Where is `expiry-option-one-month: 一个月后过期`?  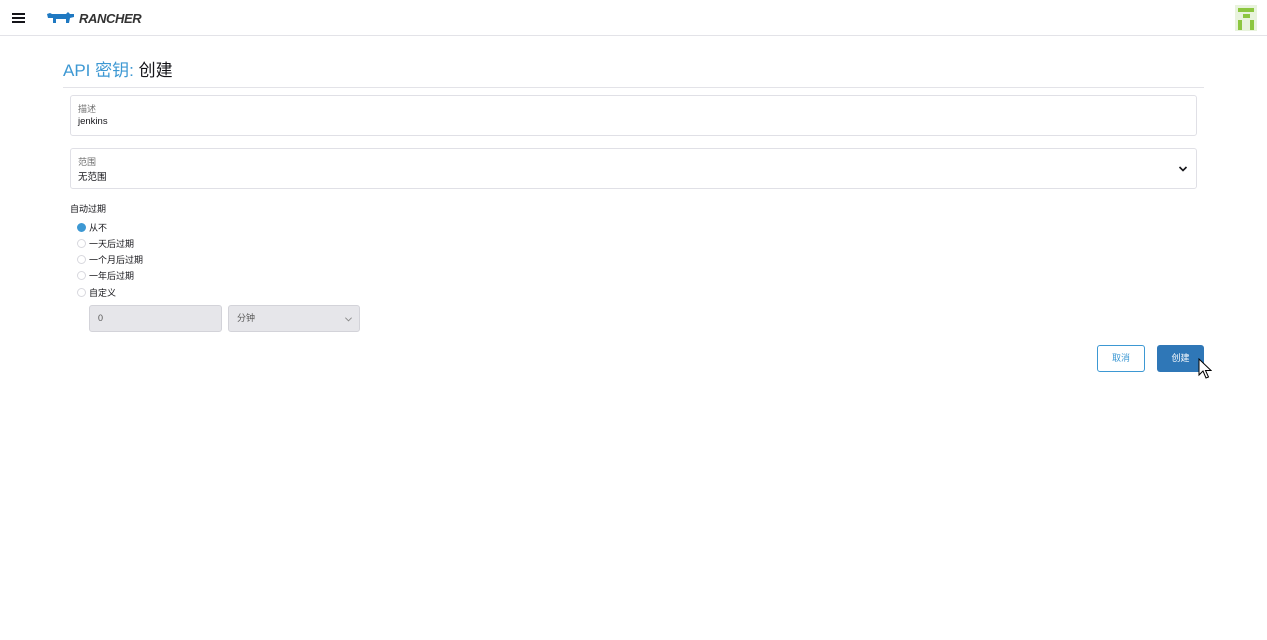
expiry-option-one-month: 一个月后过期 is located at coordinates (110, 259).